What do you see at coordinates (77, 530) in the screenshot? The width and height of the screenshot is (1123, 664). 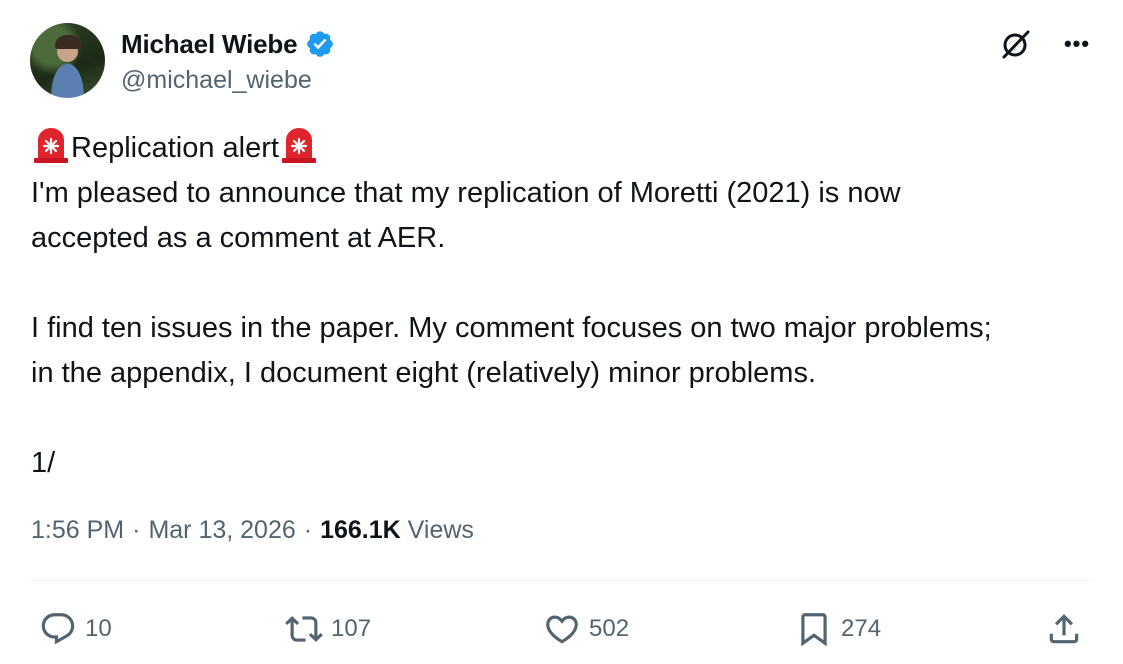 I see `tweet-time: 1:56 PM` at bounding box center [77, 530].